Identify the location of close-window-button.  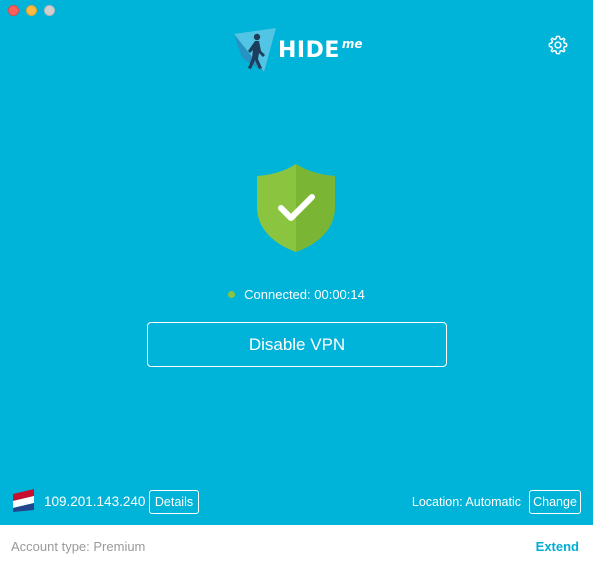
(13, 10).